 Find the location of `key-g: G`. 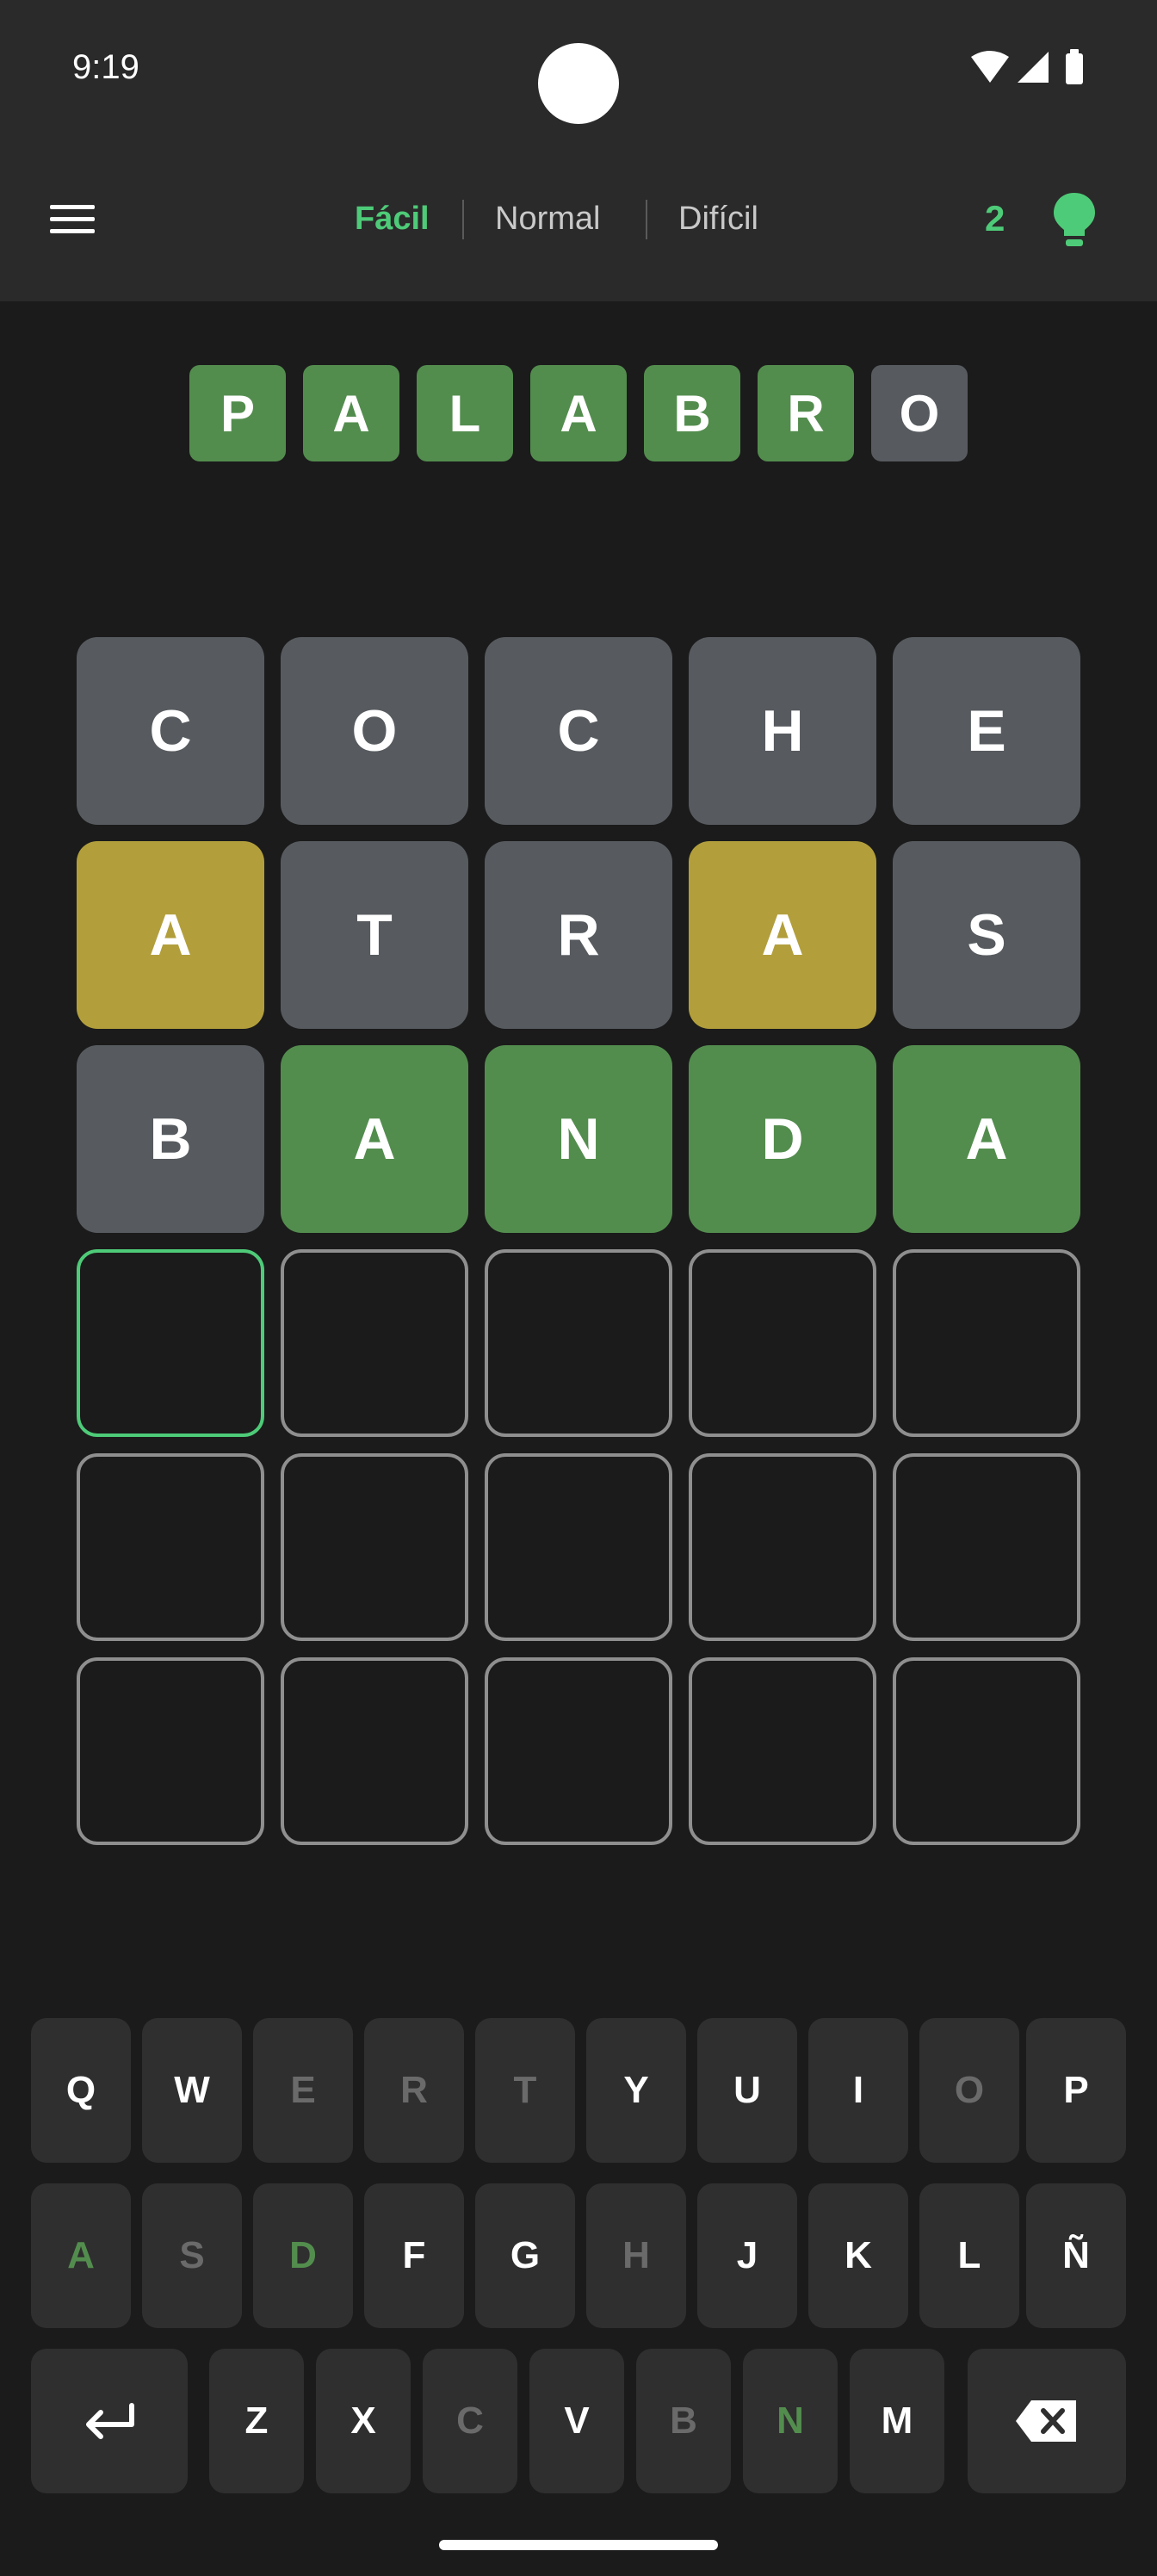

key-g: G is located at coordinates (525, 2255).